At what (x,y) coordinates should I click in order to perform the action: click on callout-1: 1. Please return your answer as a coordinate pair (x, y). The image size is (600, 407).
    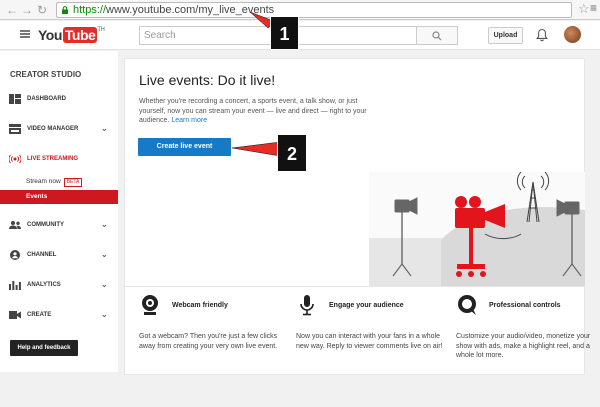
    Looking at the image, I should click on (284, 33).